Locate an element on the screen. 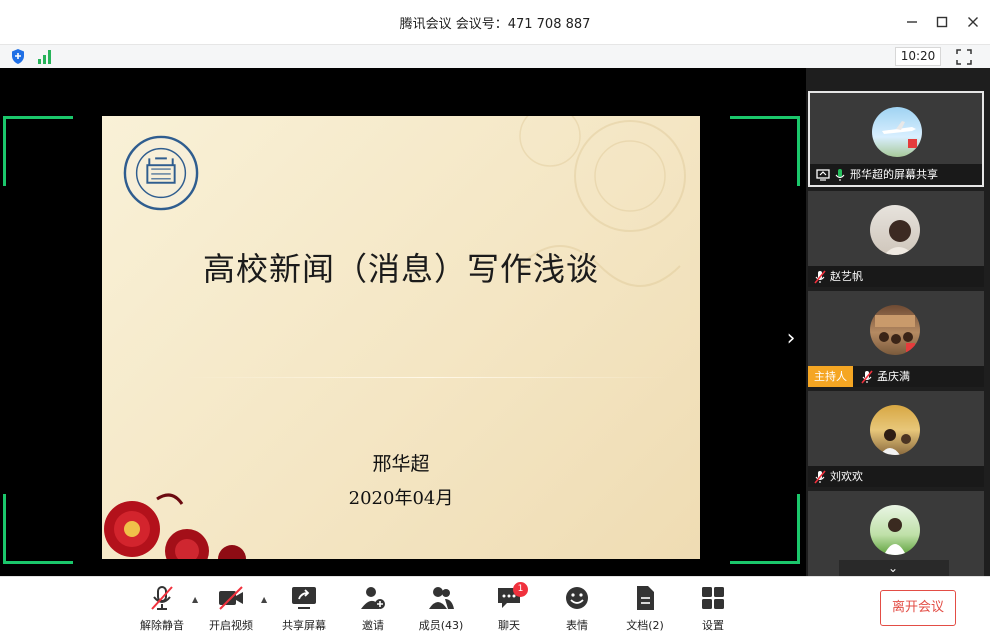  participant-tile: 赵艺帆 is located at coordinates (896, 239).